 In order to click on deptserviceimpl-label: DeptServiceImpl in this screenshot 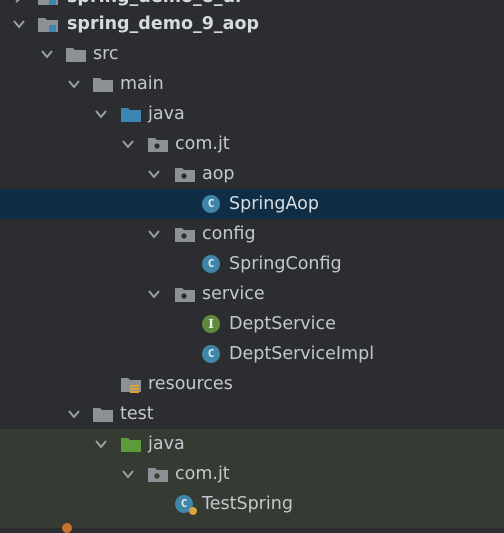, I will do `click(302, 354)`.